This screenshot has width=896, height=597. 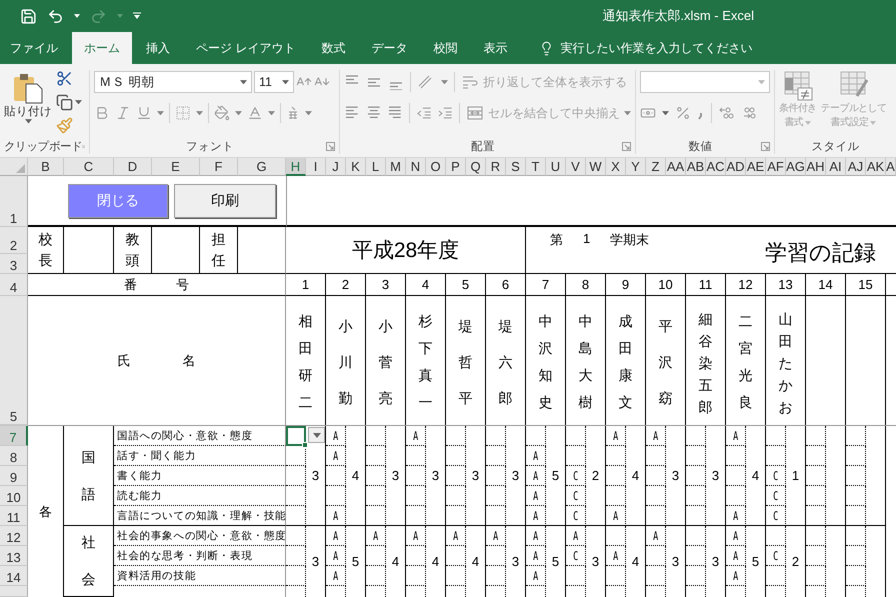 I want to click on column-header: T, so click(x=536, y=167).